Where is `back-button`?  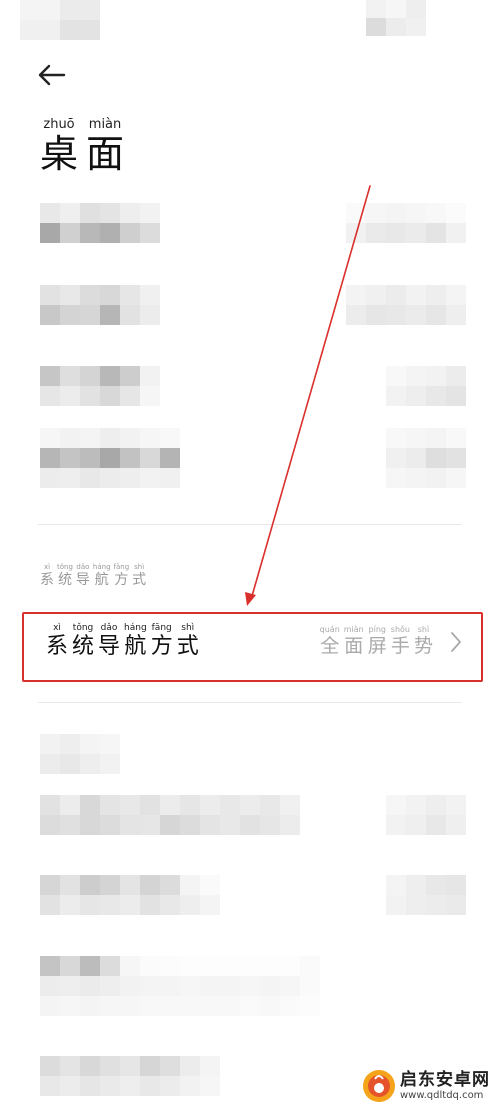
back-button is located at coordinates (51, 75).